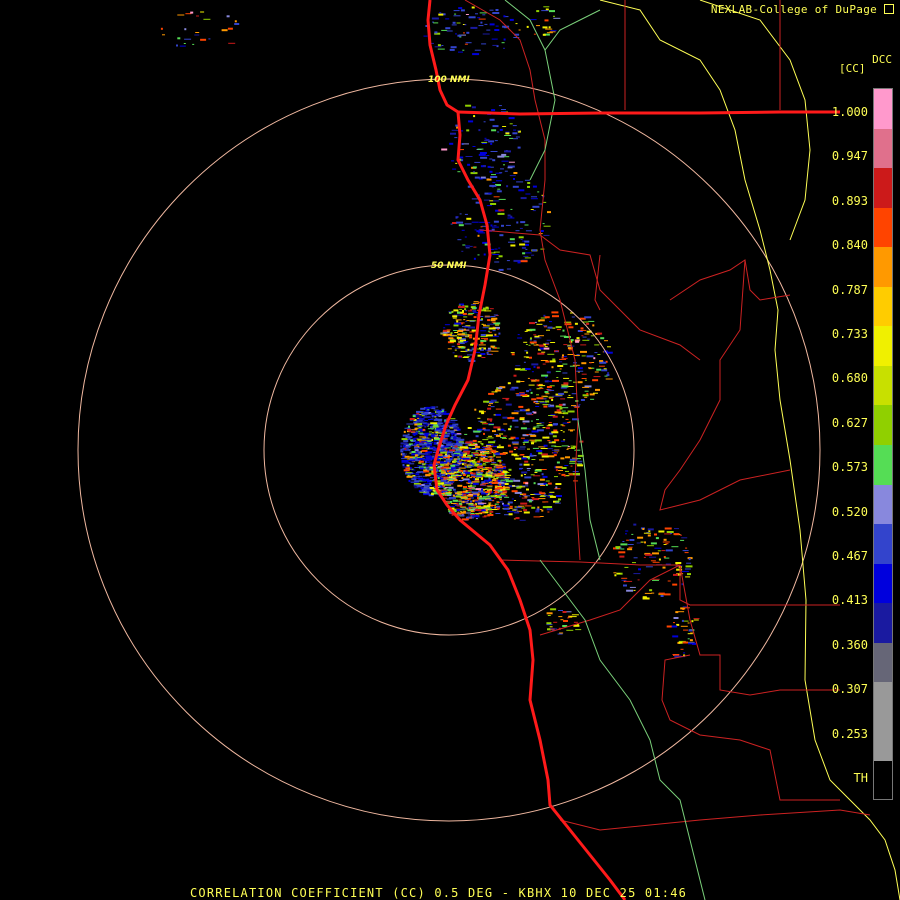 The image size is (900, 900). I want to click on credit-label: NEXLAB-College of DuPage, so click(794, 9).